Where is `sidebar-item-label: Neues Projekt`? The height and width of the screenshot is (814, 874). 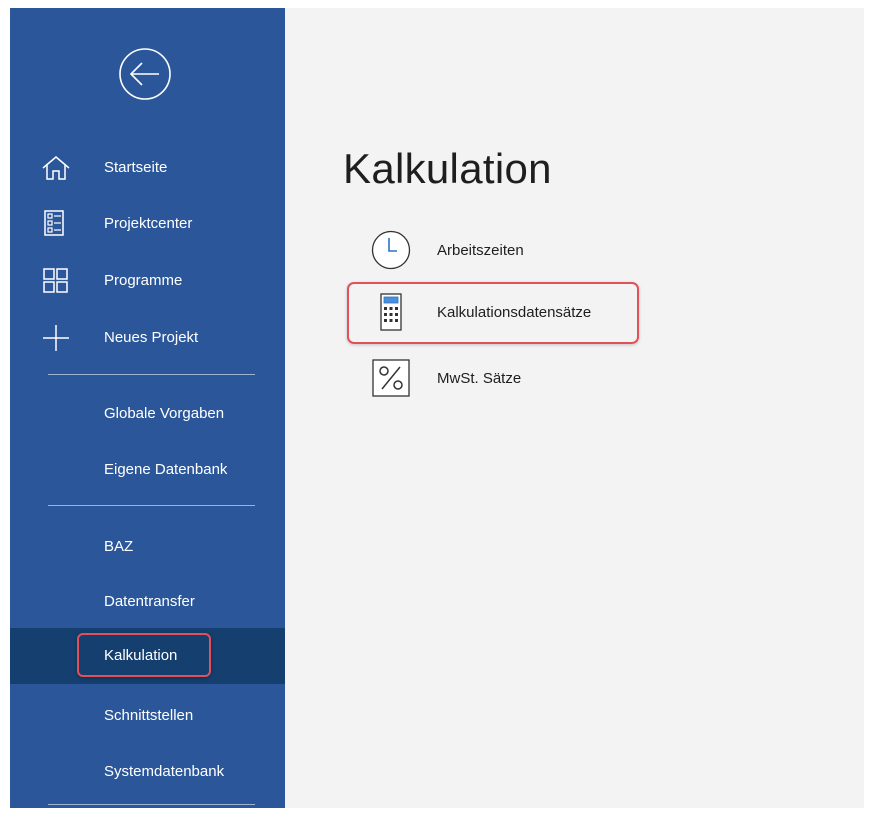 sidebar-item-label: Neues Projekt is located at coordinates (151, 337).